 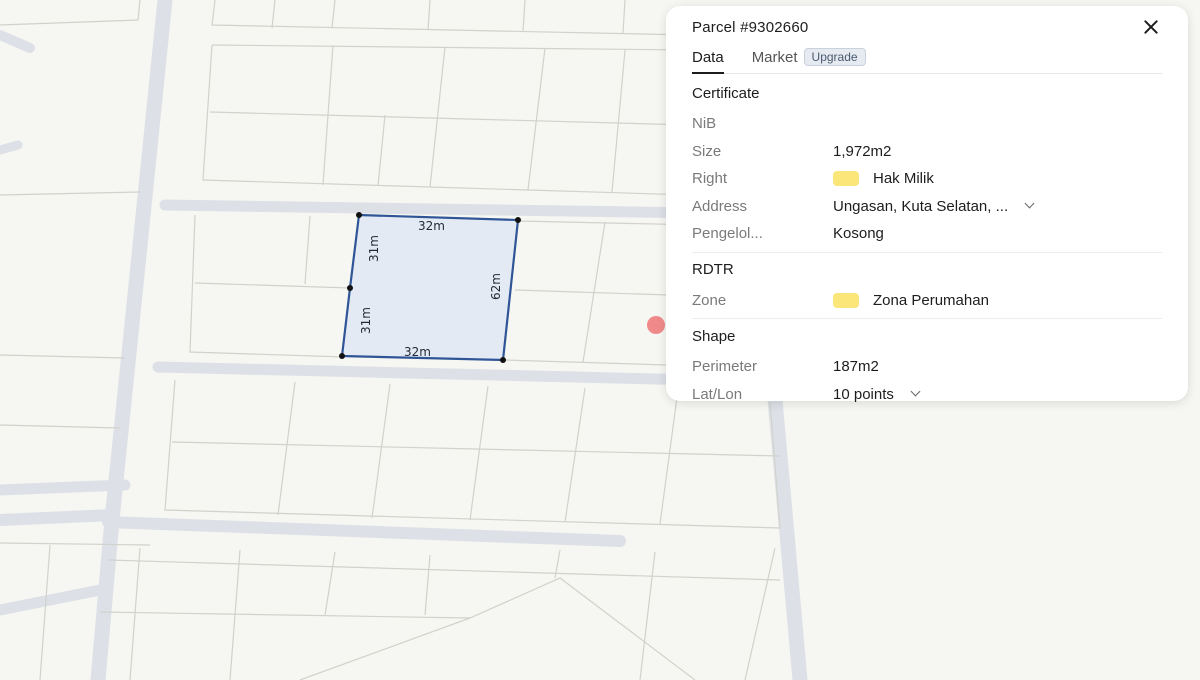 What do you see at coordinates (927, 395) in the screenshot?
I see `row-latlon: Lat/Lon 10 points` at bounding box center [927, 395].